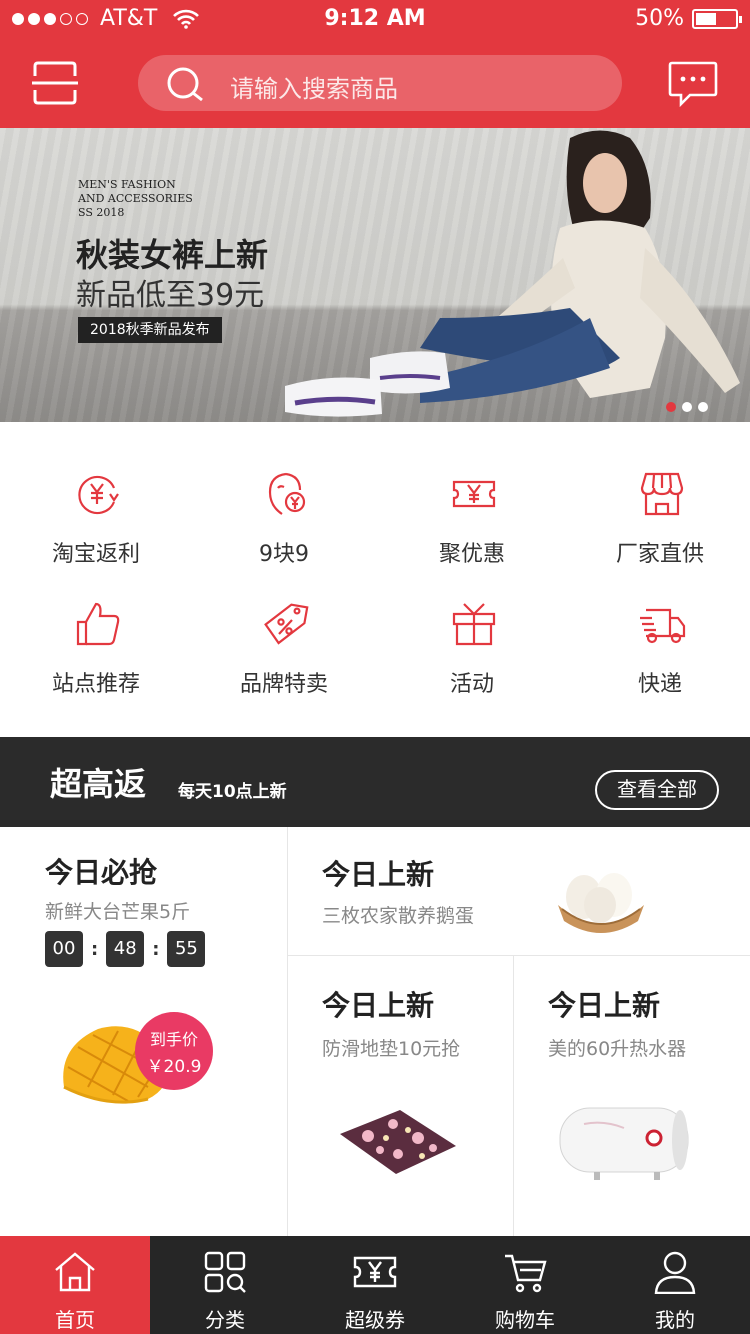  Describe the element at coordinates (471, 554) in the screenshot. I see `category-label: 聚优惠` at that location.